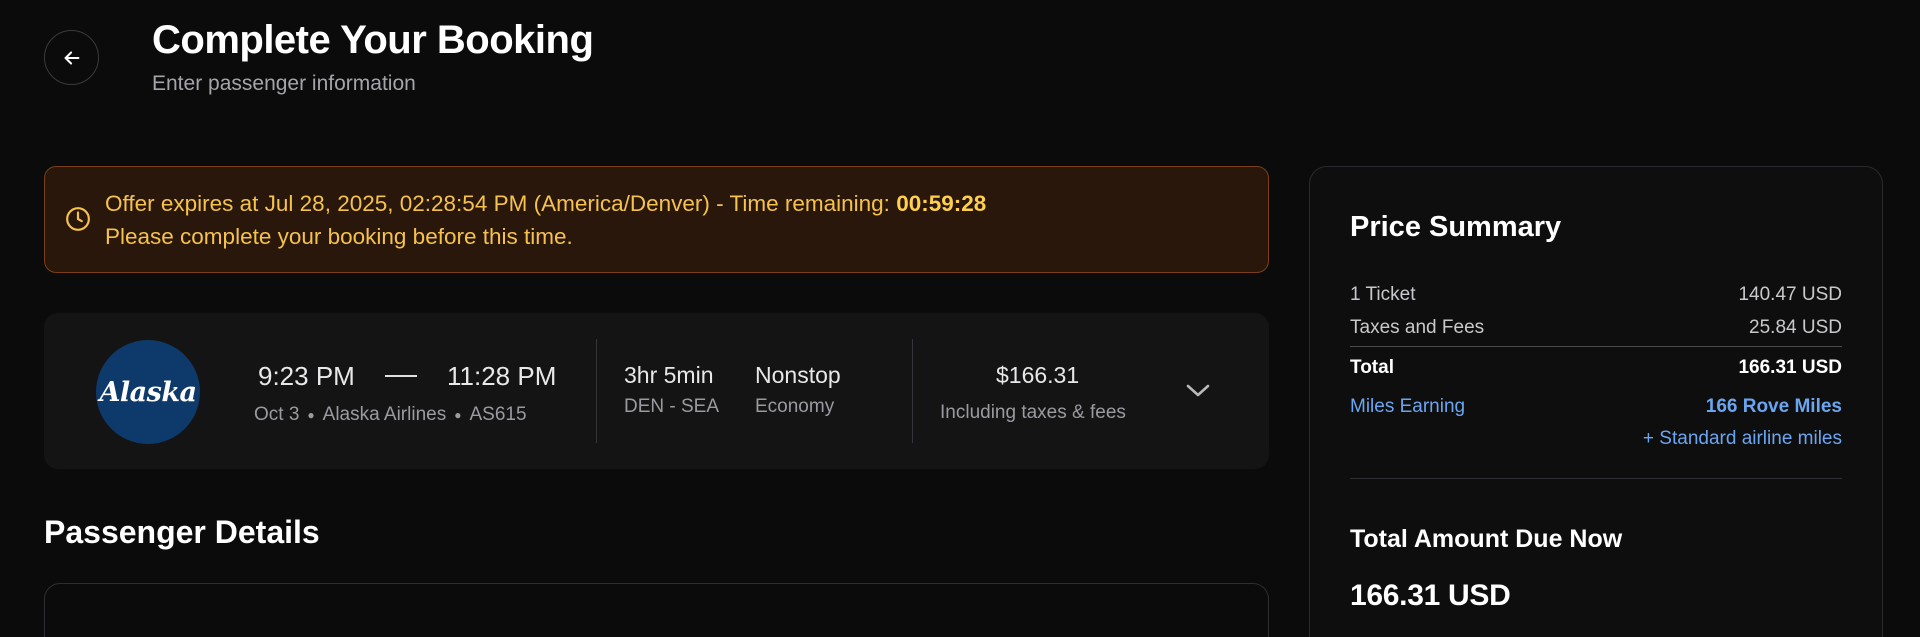 This screenshot has height=637, width=1920. Describe the element at coordinates (306, 376) in the screenshot. I see `departure-time: 9:23 PM` at that location.